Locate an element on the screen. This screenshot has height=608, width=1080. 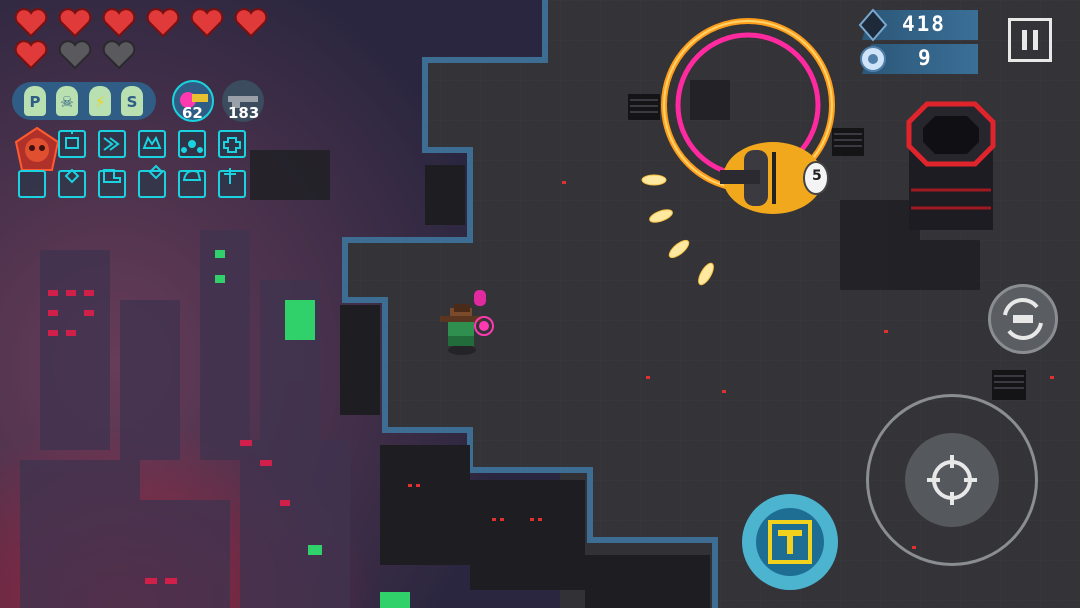
player-character is located at coordinates (467, 322).